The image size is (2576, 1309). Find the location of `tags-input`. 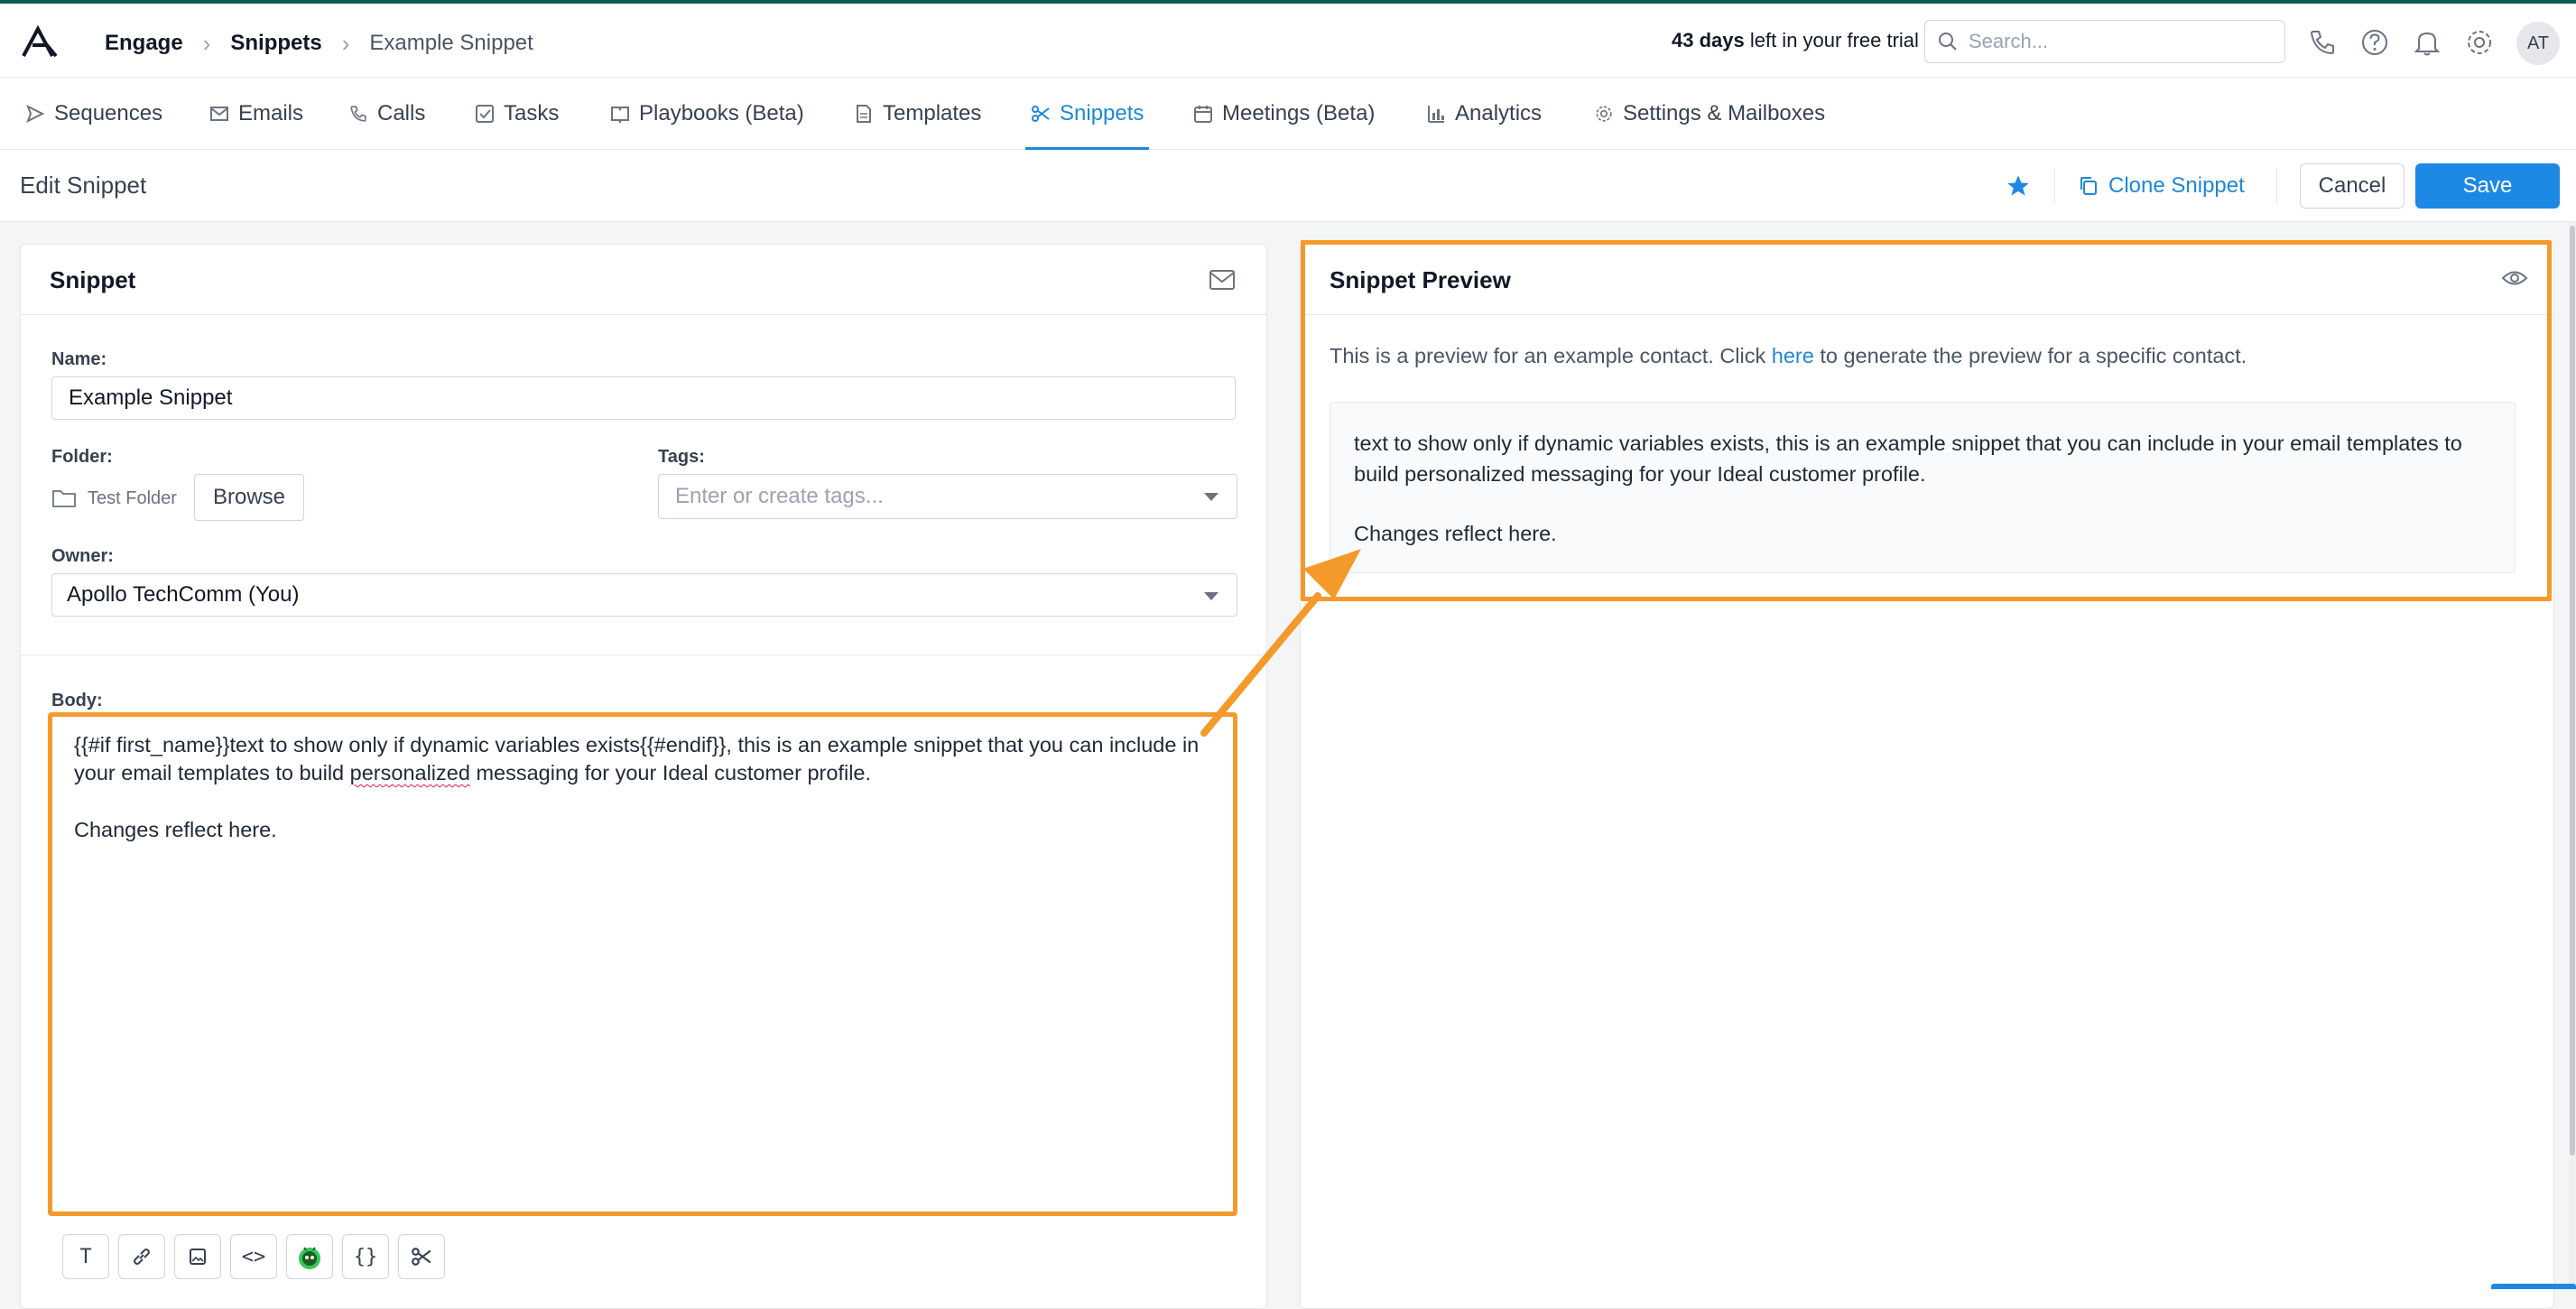

tags-input is located at coordinates (955, 496).